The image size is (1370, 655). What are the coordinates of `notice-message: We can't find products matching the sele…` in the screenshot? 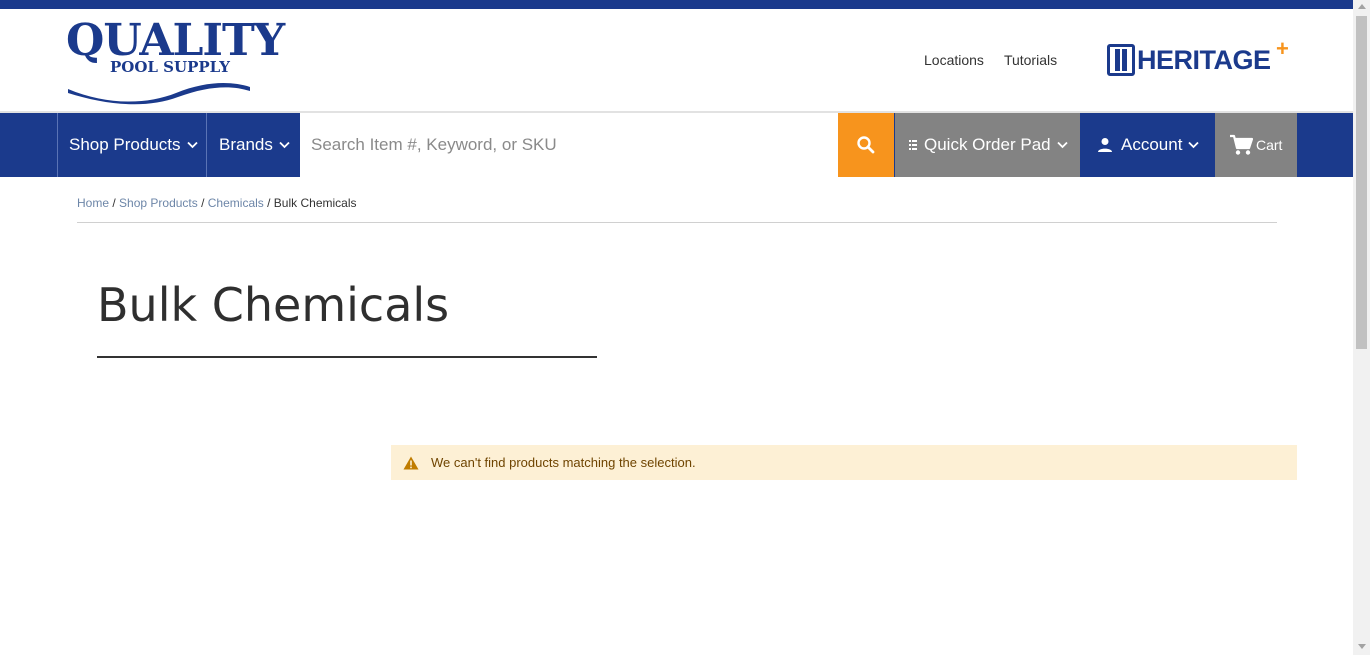 It's located at (563, 462).